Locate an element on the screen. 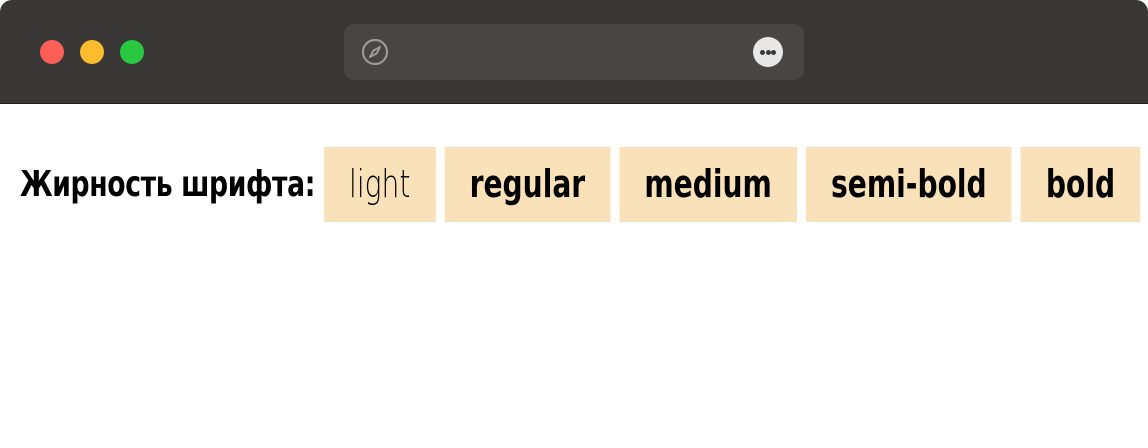  close-window-button is located at coordinates (52, 52).